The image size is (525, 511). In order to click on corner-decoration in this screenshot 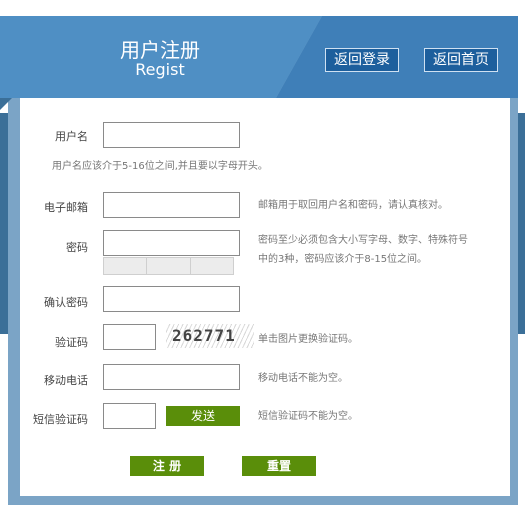, I will do `click(6, 104)`.